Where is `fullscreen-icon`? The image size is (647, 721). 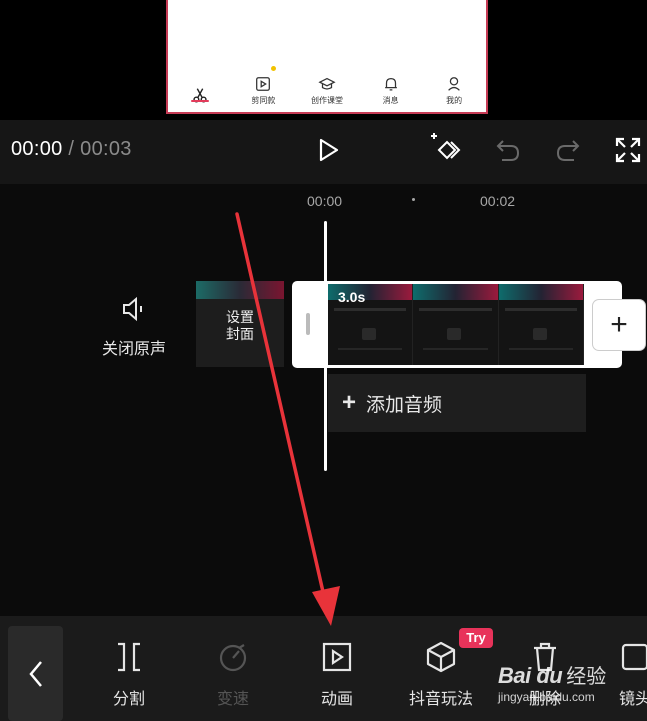
fullscreen-icon is located at coordinates (628, 150).